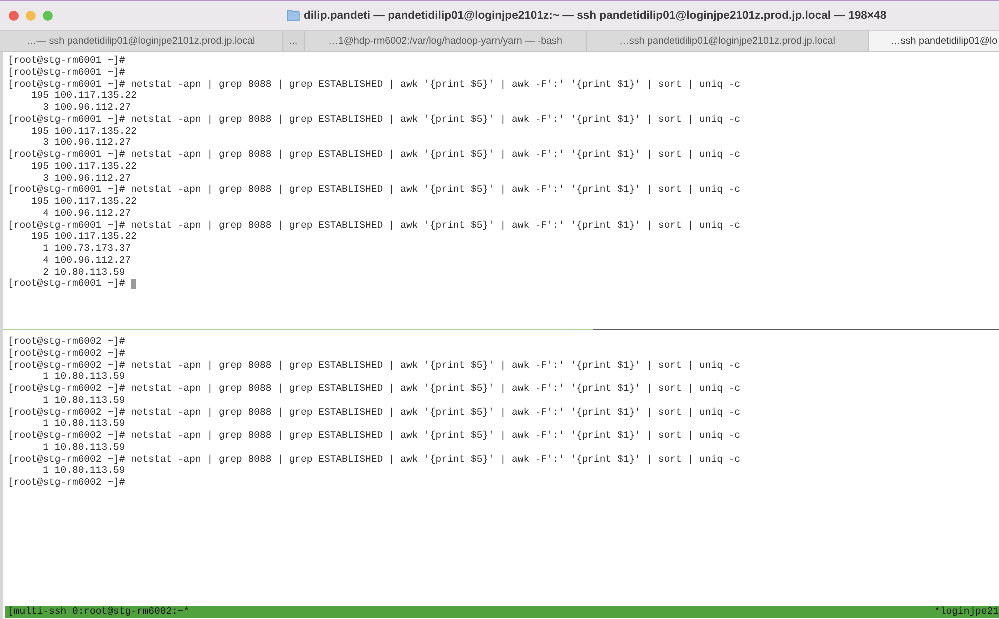  What do you see at coordinates (14, 15) in the screenshot?
I see `close-icon` at bounding box center [14, 15].